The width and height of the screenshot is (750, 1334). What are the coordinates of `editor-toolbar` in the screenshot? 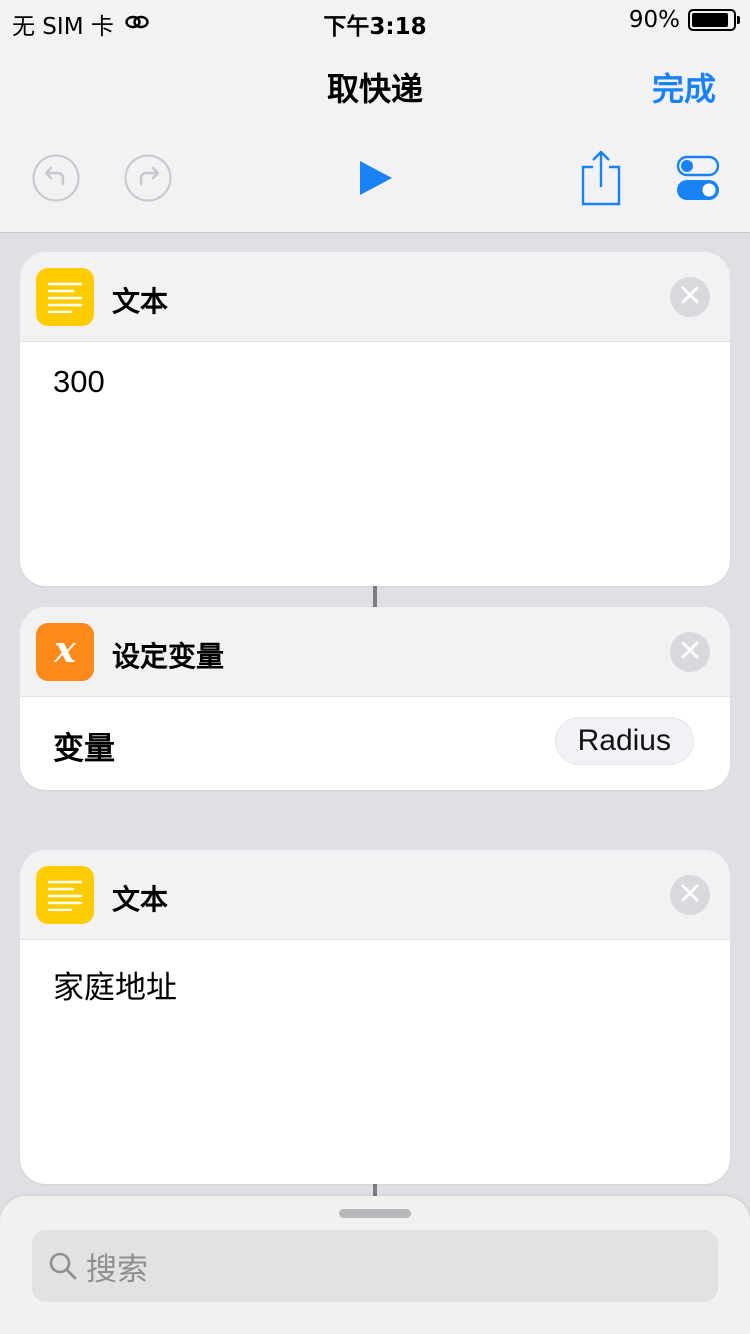 It's located at (375, 180).